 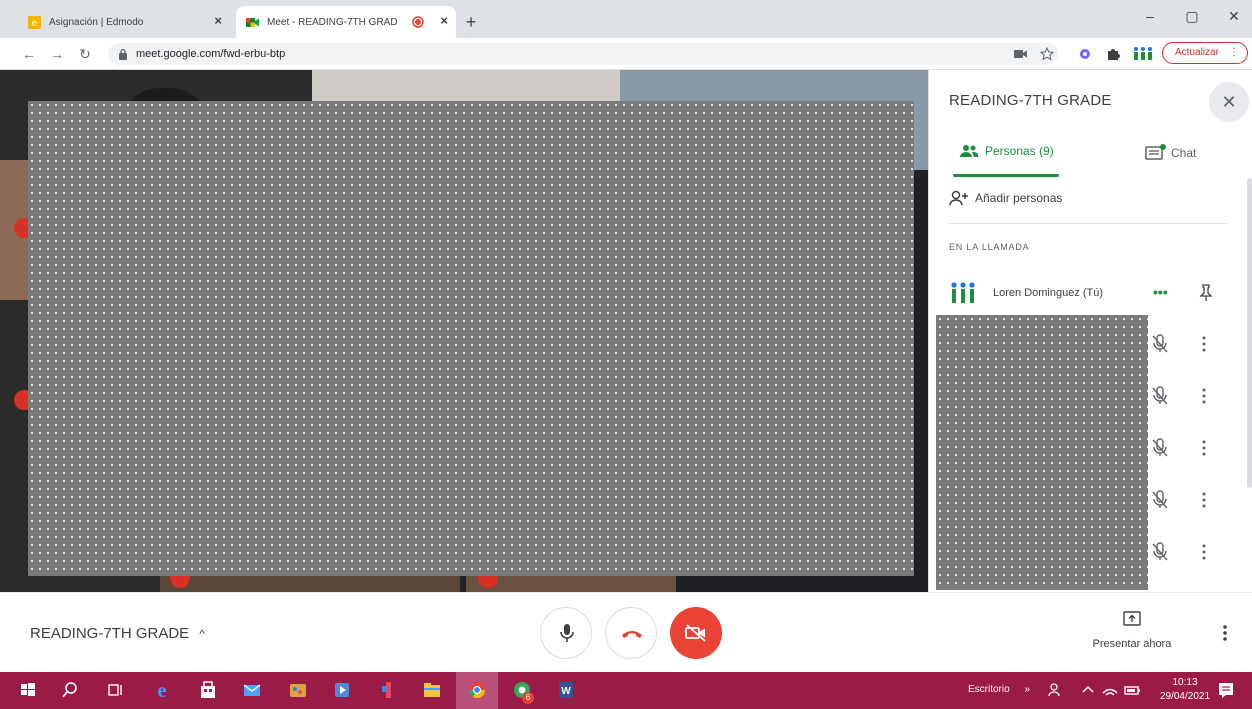 I want to click on more-options-button: •••, so click(x=1160, y=292).